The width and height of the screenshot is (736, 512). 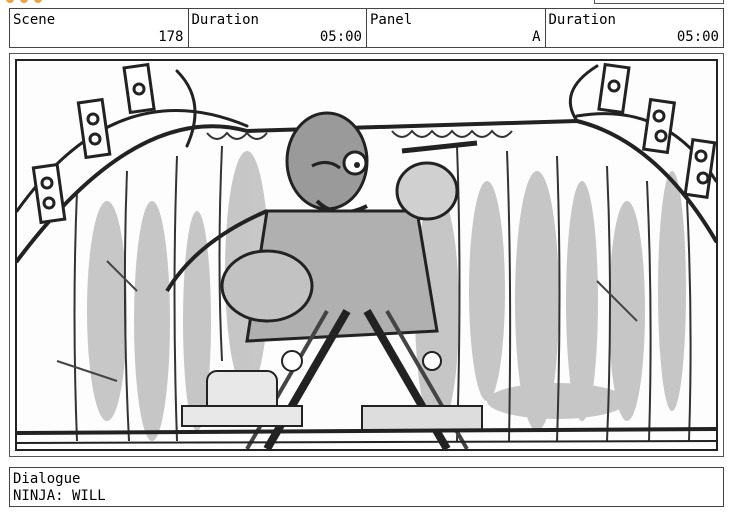 I want to click on panel-cell: Panel A, so click(x=456, y=28).